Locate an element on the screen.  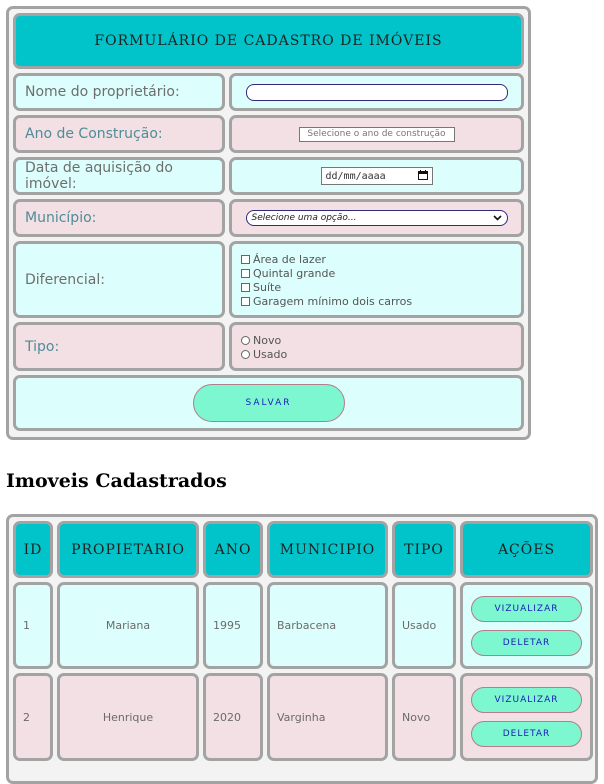
calendar-icon is located at coordinates (422, 176).